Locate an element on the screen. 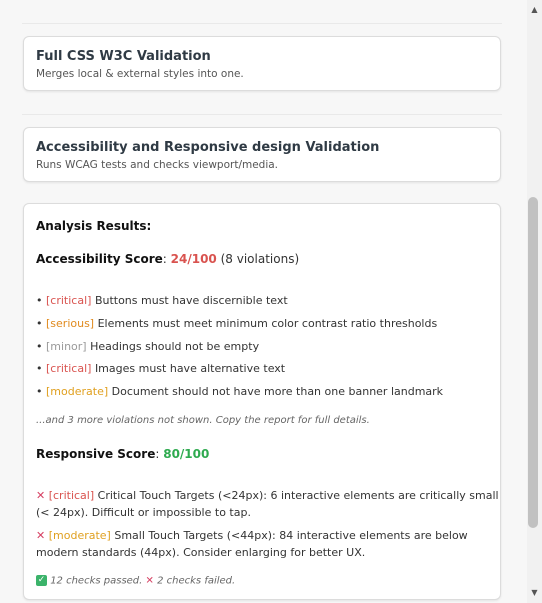  failed-count: 2 checks failed. is located at coordinates (196, 581).